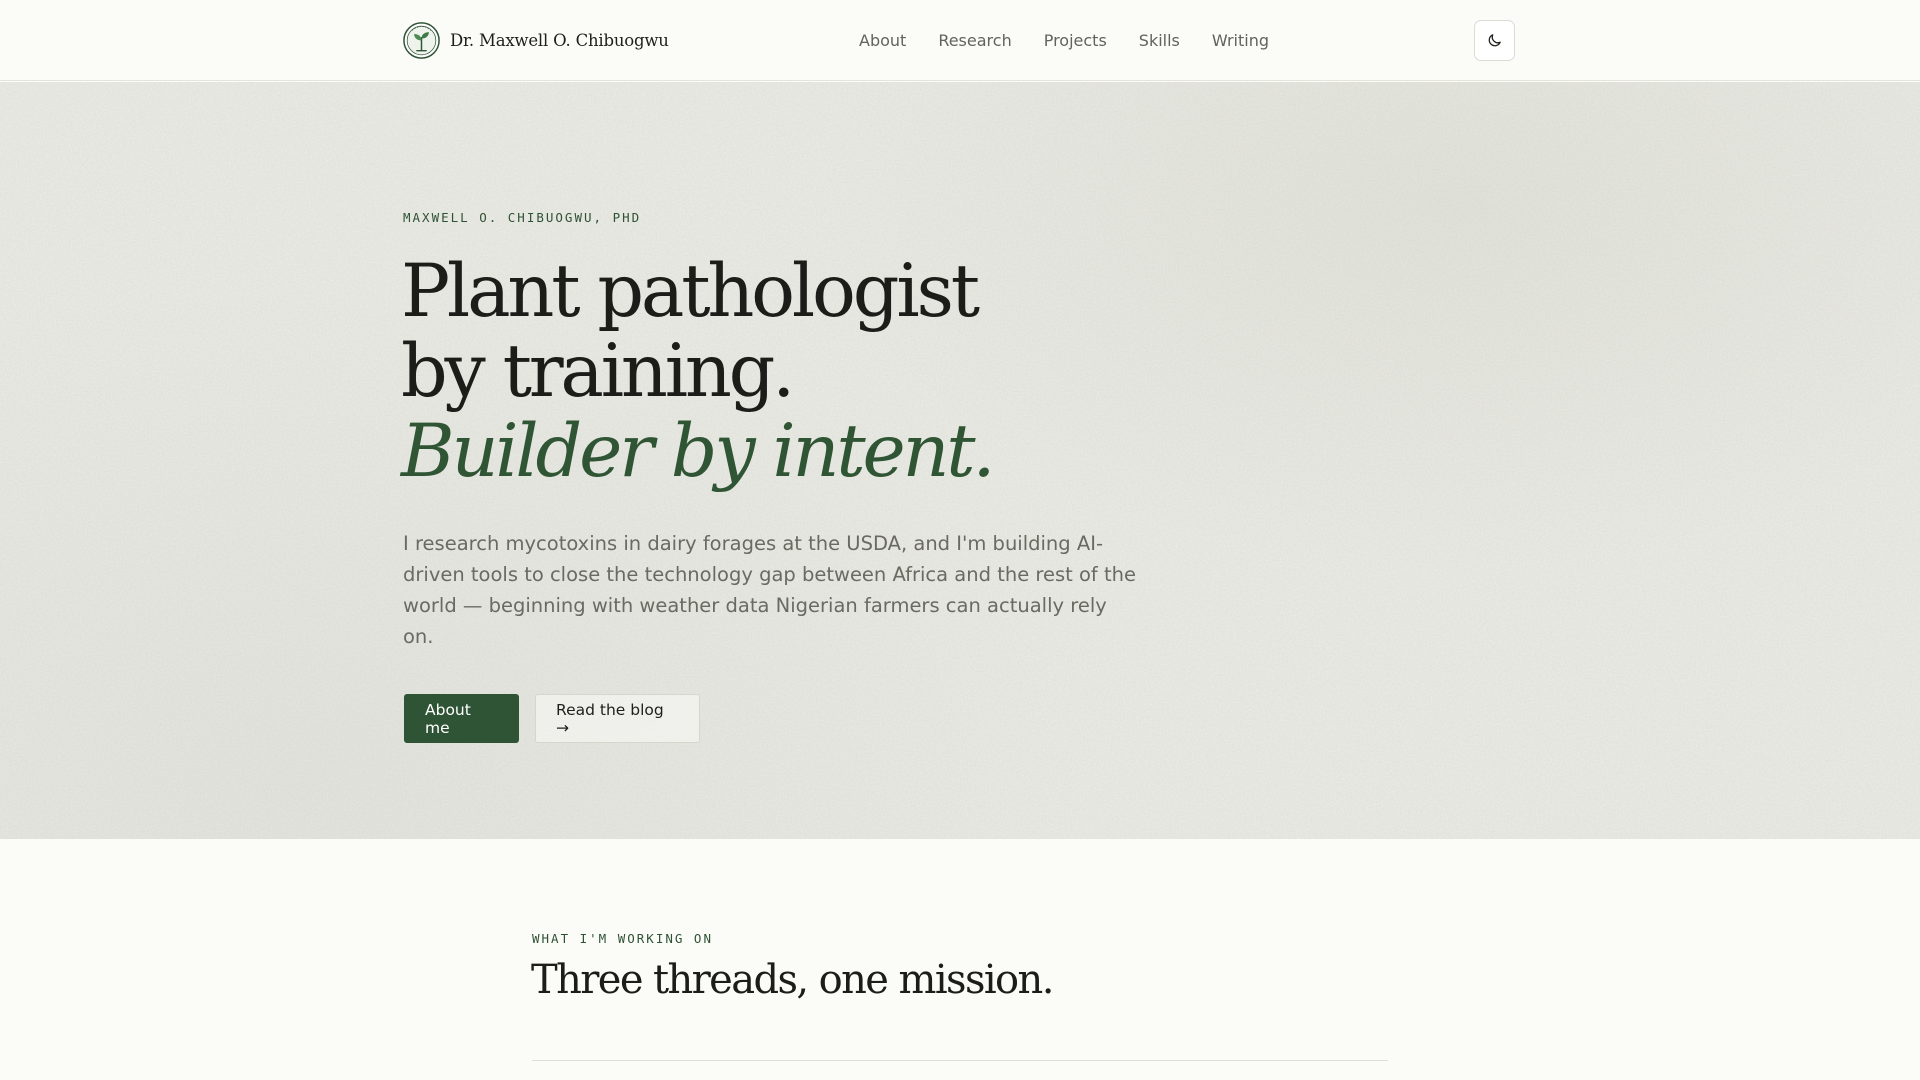  Describe the element at coordinates (598, 371) in the screenshot. I see `hero-title-line-2: by training.` at that location.